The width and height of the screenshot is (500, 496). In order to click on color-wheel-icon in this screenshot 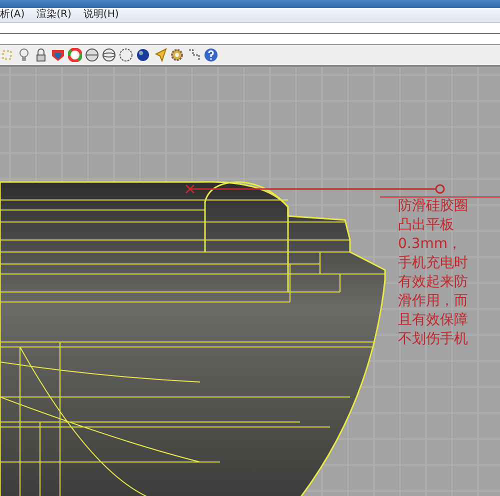, I will do `click(75, 55)`.